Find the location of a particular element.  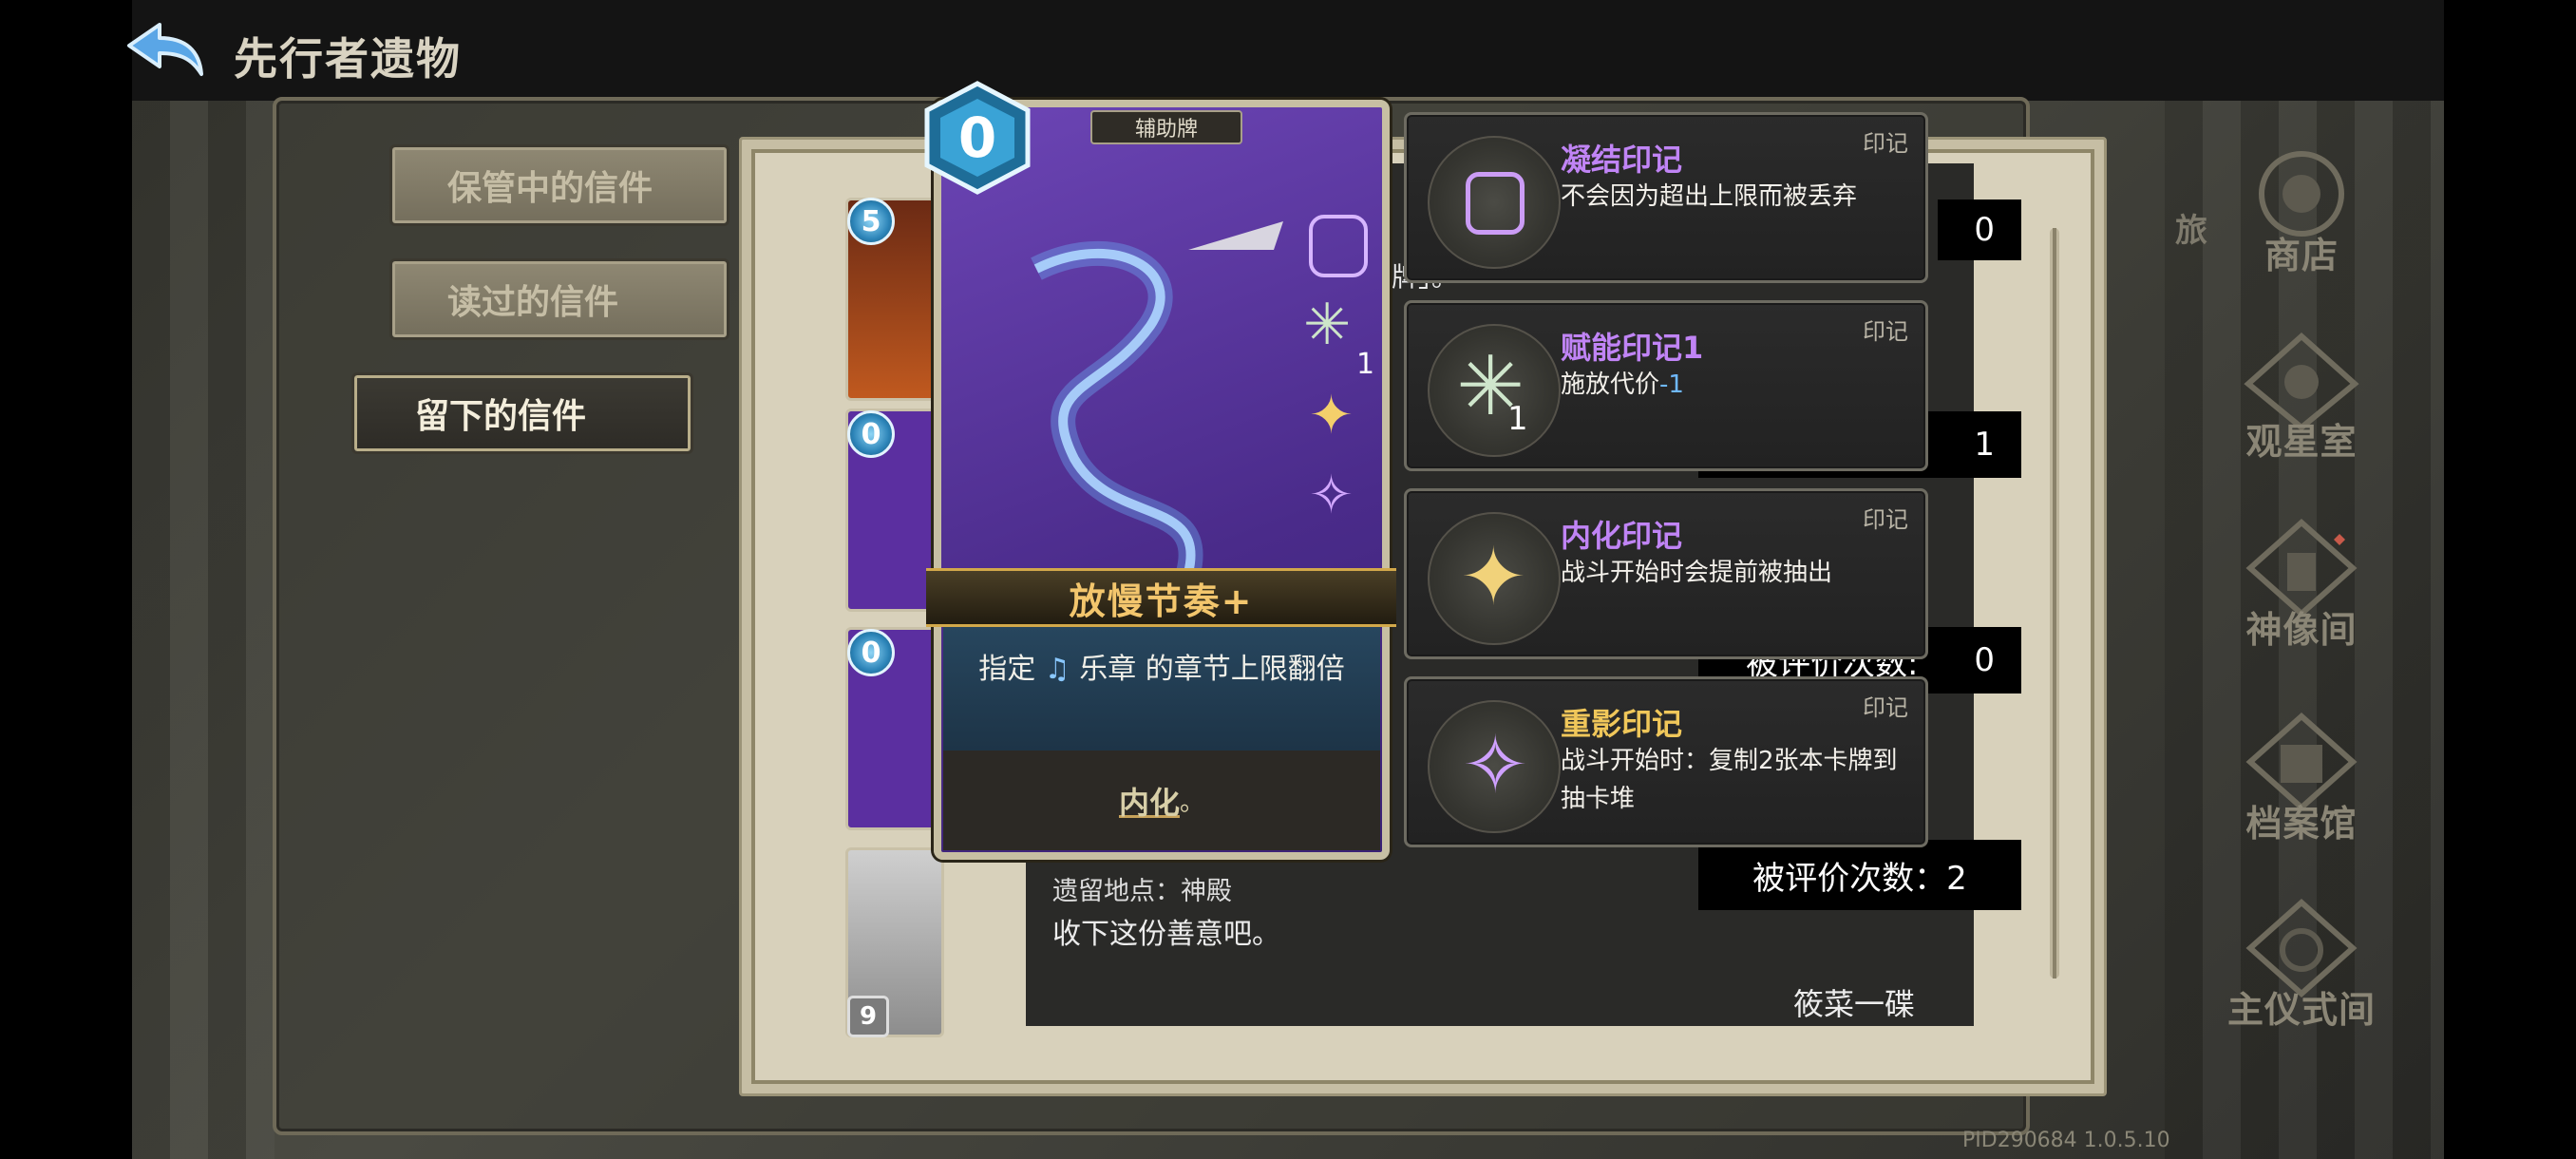

nav-archive: 档案馆 is located at coordinates (2301, 789).